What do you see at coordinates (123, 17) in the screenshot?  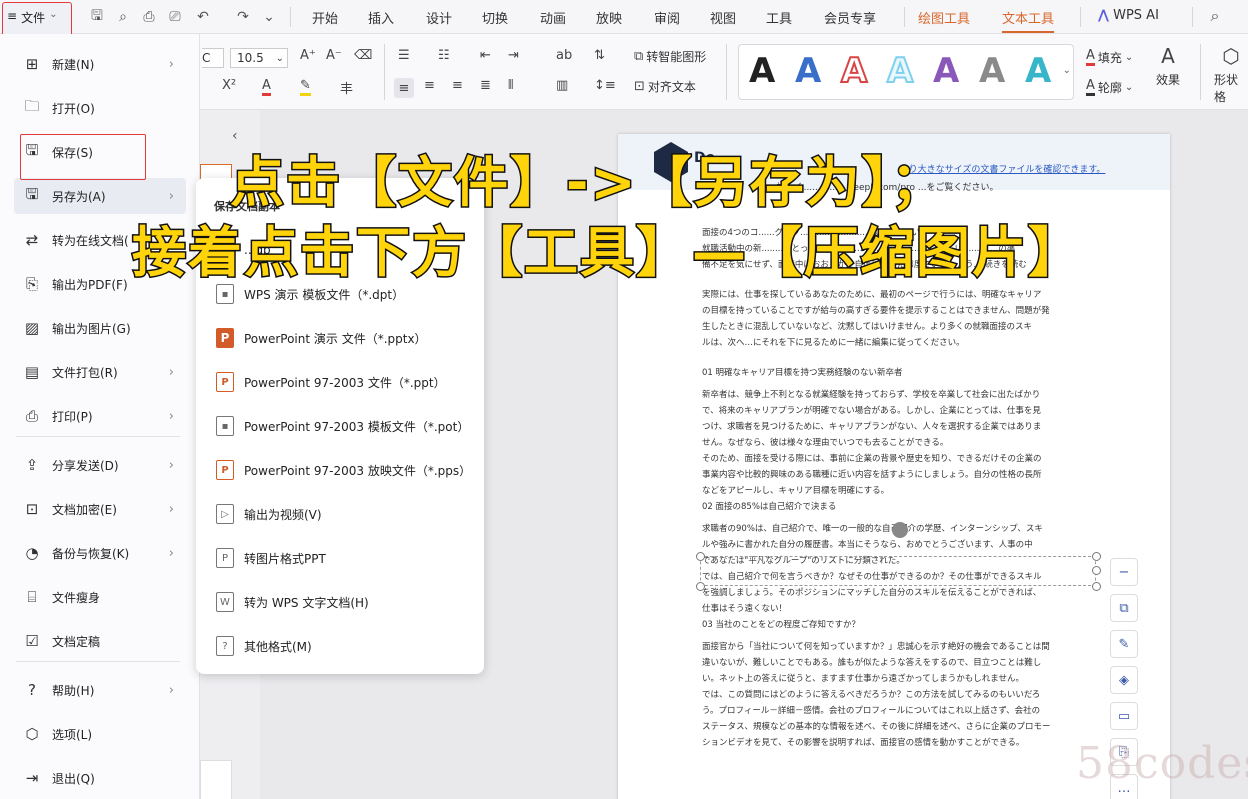 I see `cloud-icon: ⌕` at bounding box center [123, 17].